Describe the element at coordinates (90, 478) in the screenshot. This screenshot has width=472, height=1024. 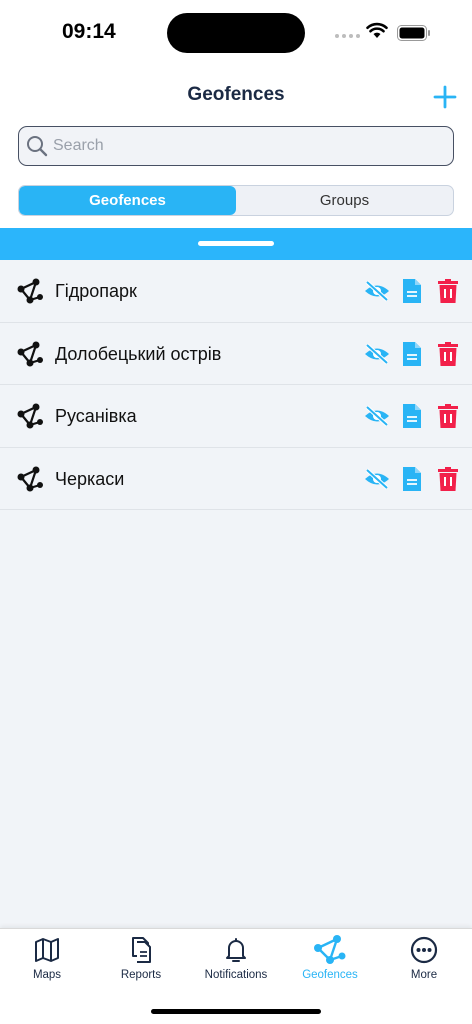
I see `geofence-name: Черкаси` at that location.